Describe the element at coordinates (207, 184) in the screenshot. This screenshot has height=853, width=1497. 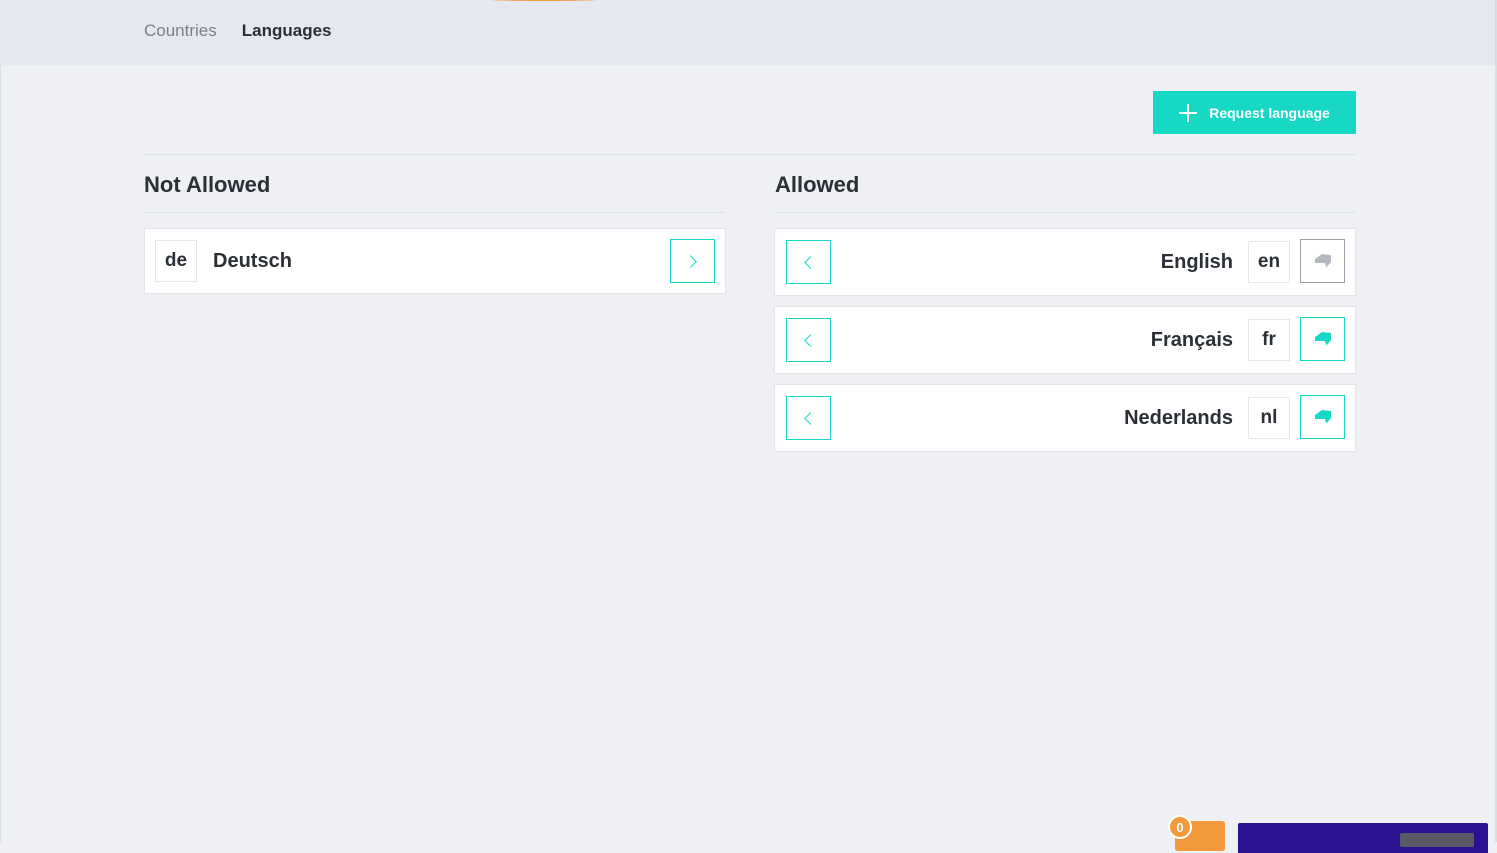
I see `not-allowed-title: Not Allowed` at that location.